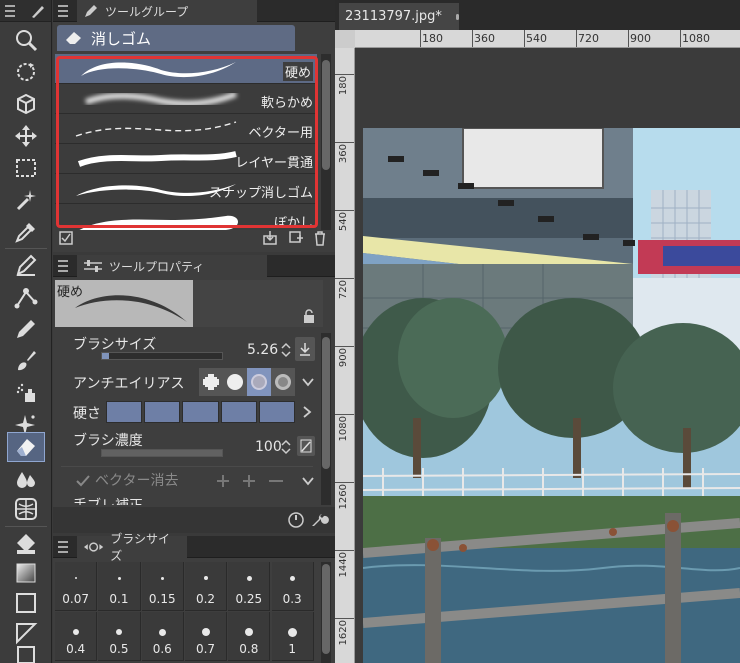 This screenshot has width=740, height=663. What do you see at coordinates (66, 238) in the screenshot?
I see `select-all-check-icon` at bounding box center [66, 238].